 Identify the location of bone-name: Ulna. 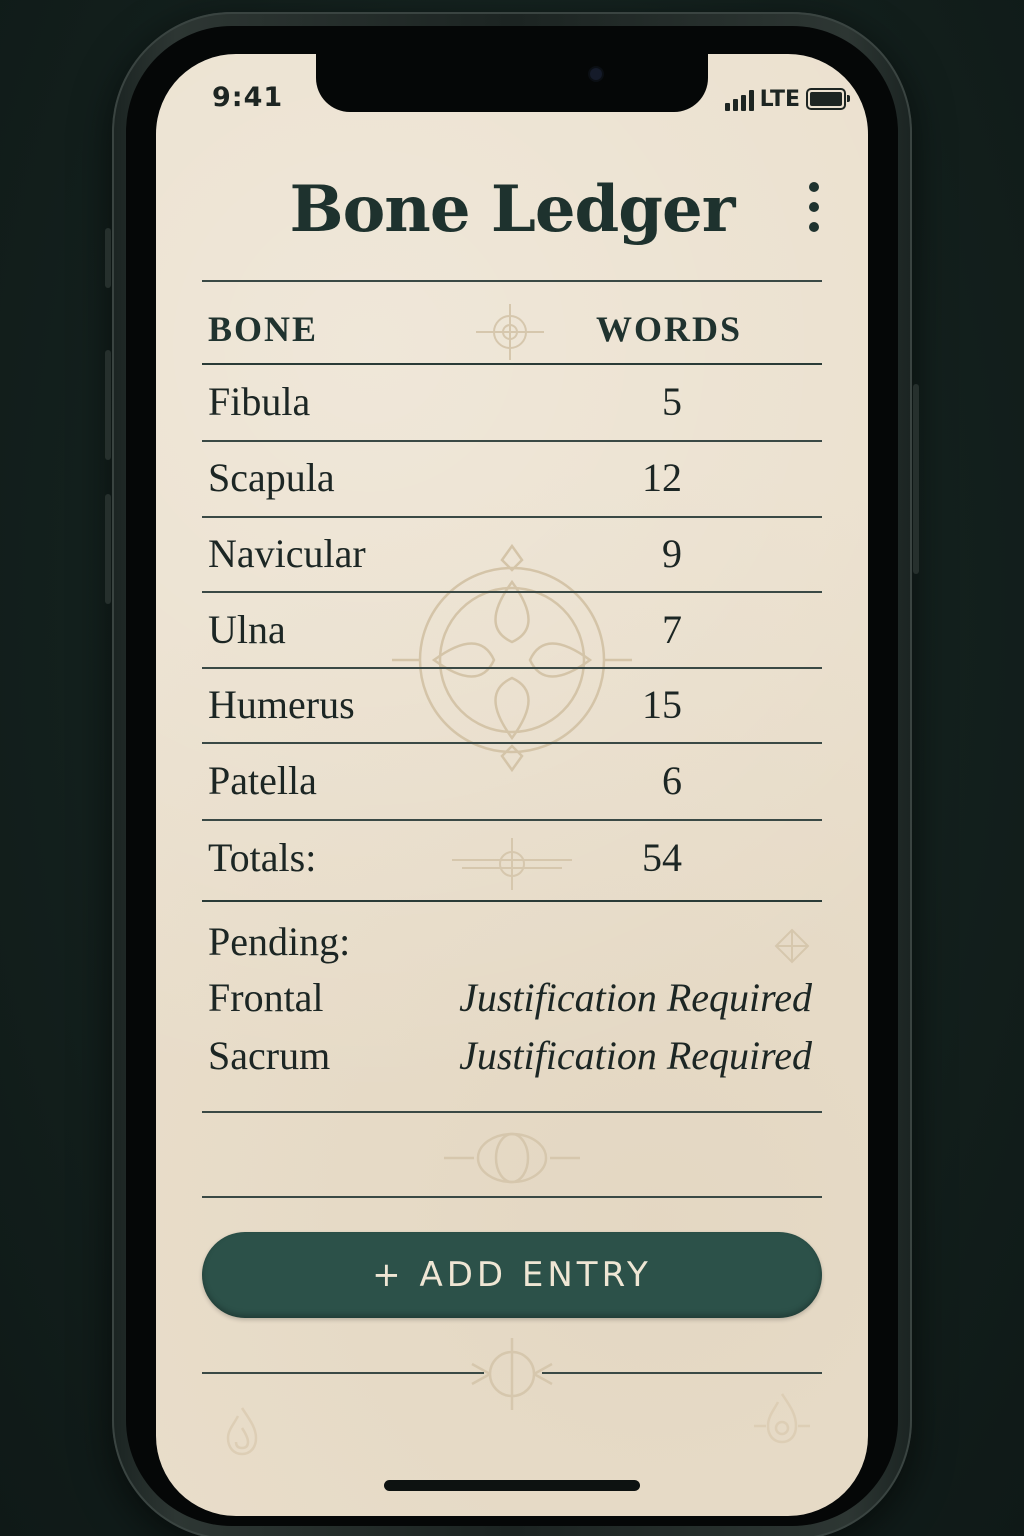
(247, 629).